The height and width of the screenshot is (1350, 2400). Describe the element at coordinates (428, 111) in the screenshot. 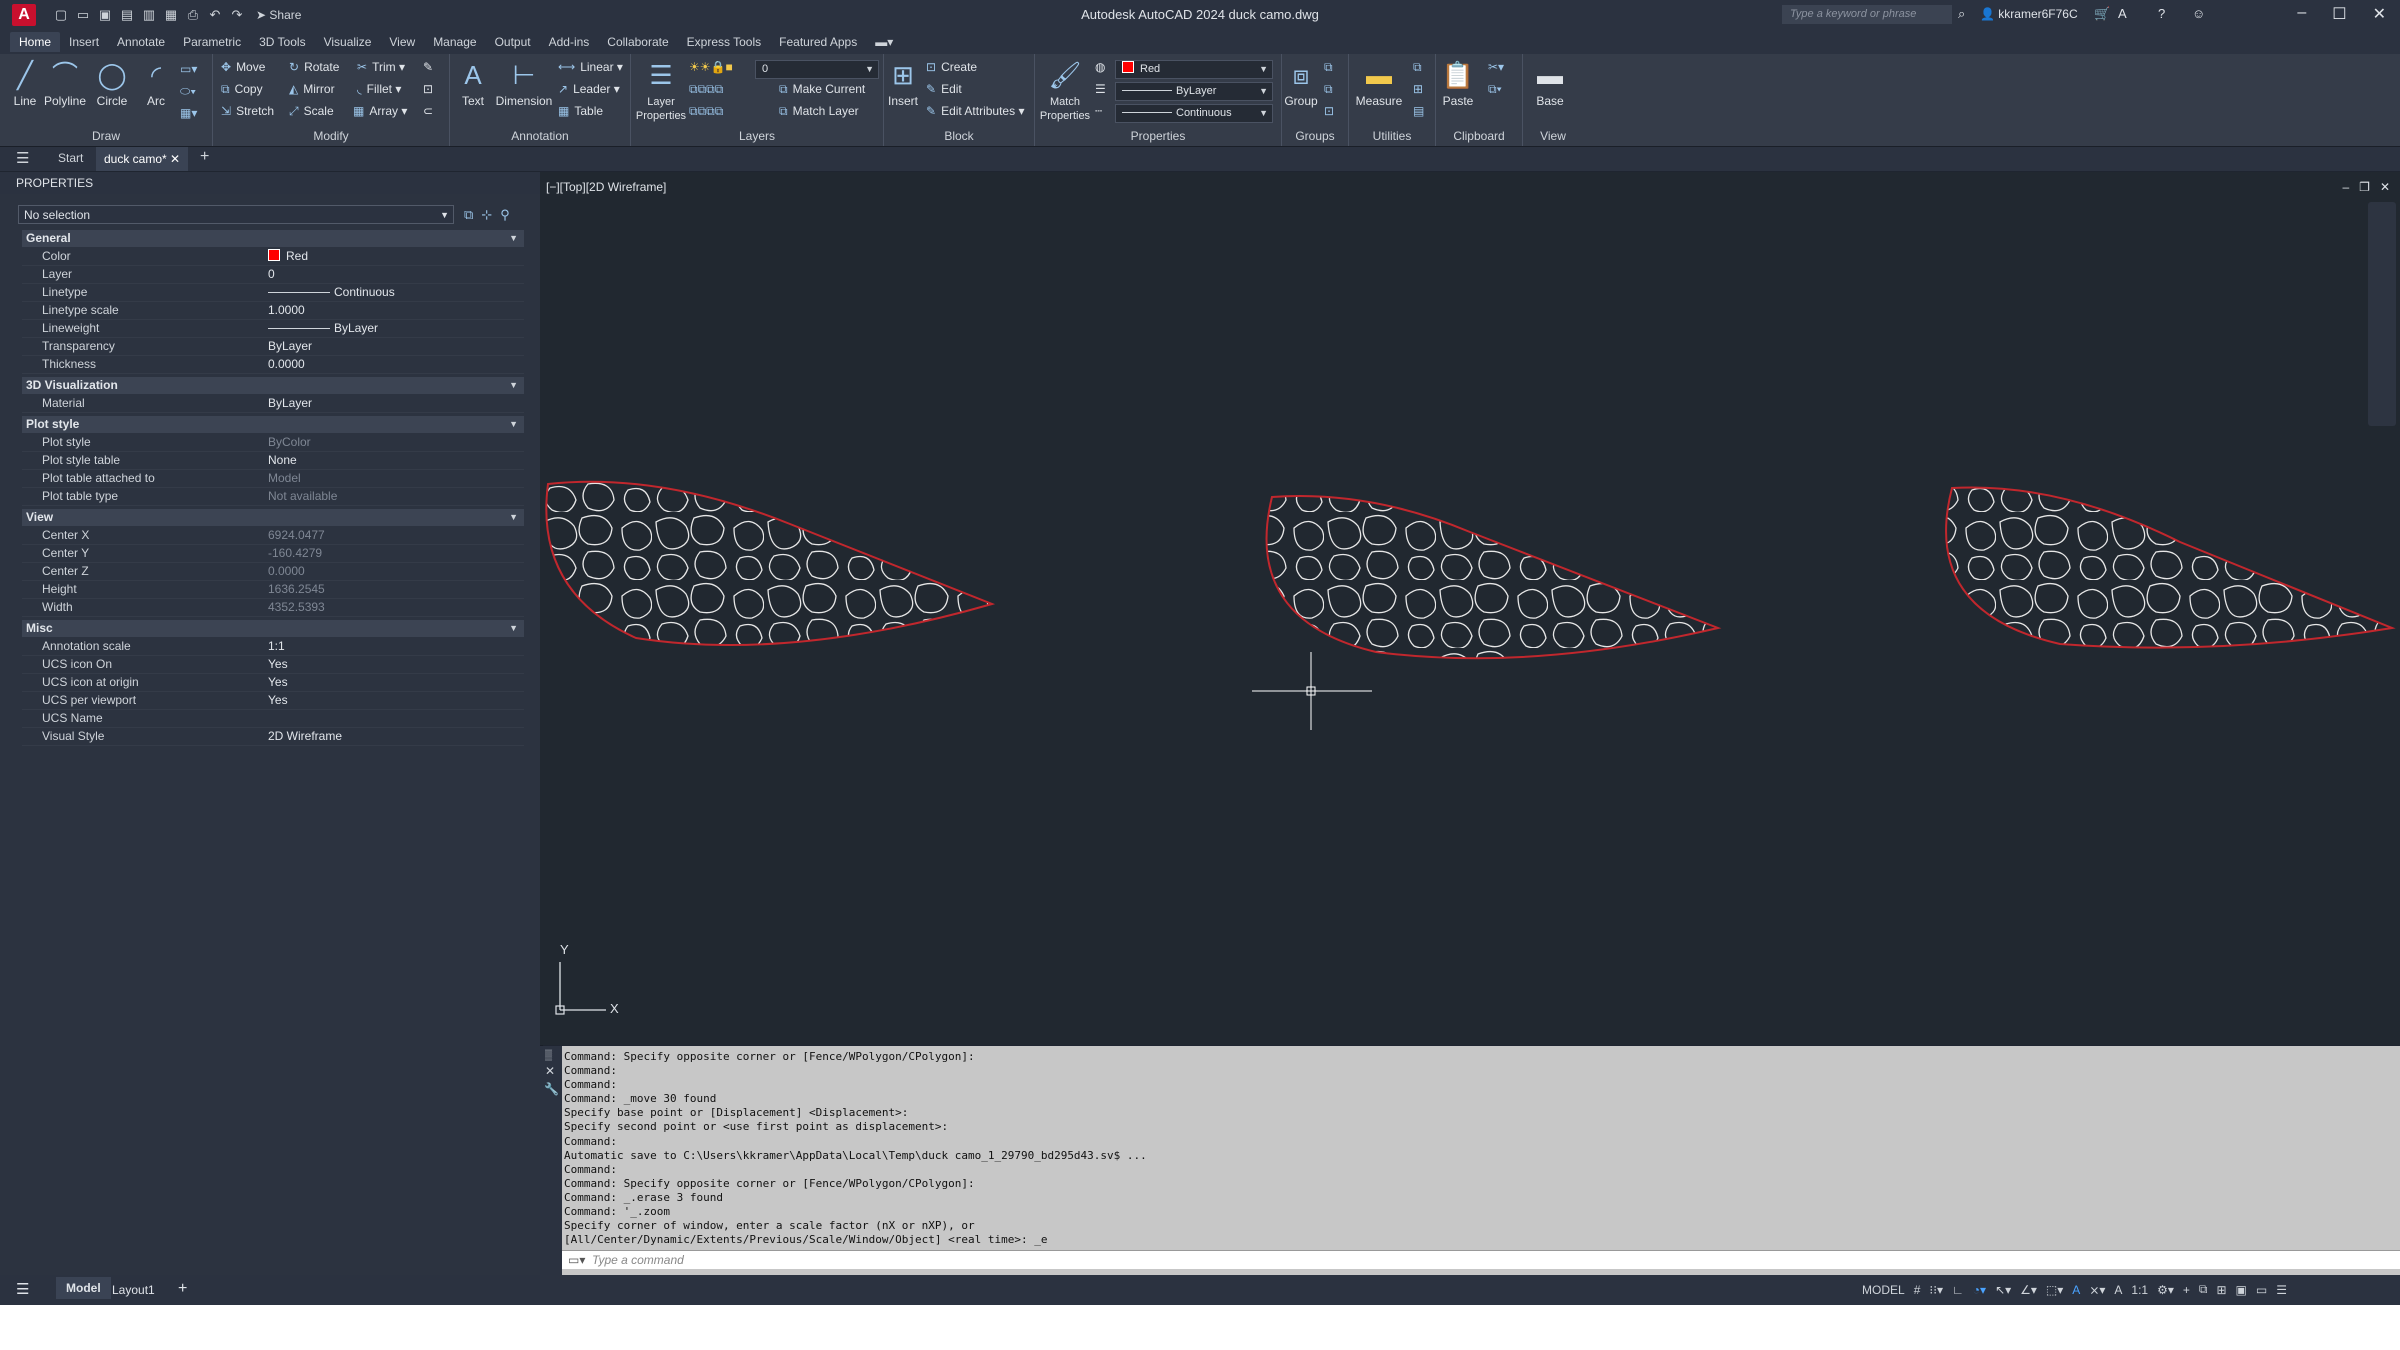

I see `offset-icon: ⊂` at that location.